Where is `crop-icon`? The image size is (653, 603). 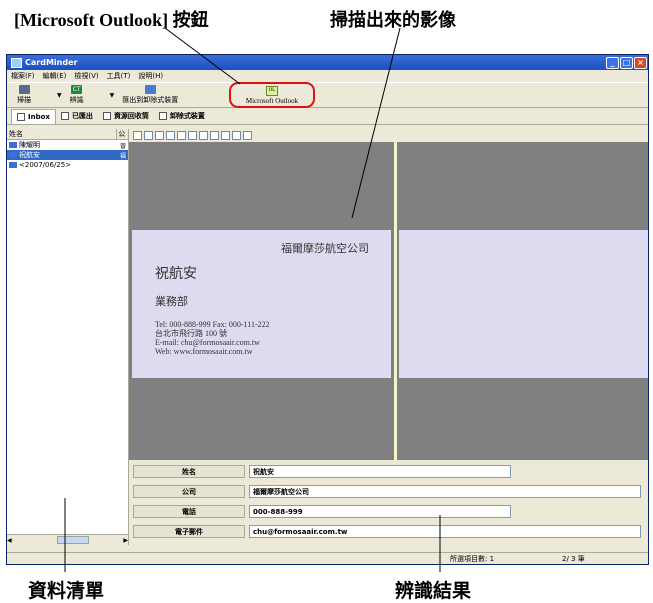
crop-icon is located at coordinates (192, 135).